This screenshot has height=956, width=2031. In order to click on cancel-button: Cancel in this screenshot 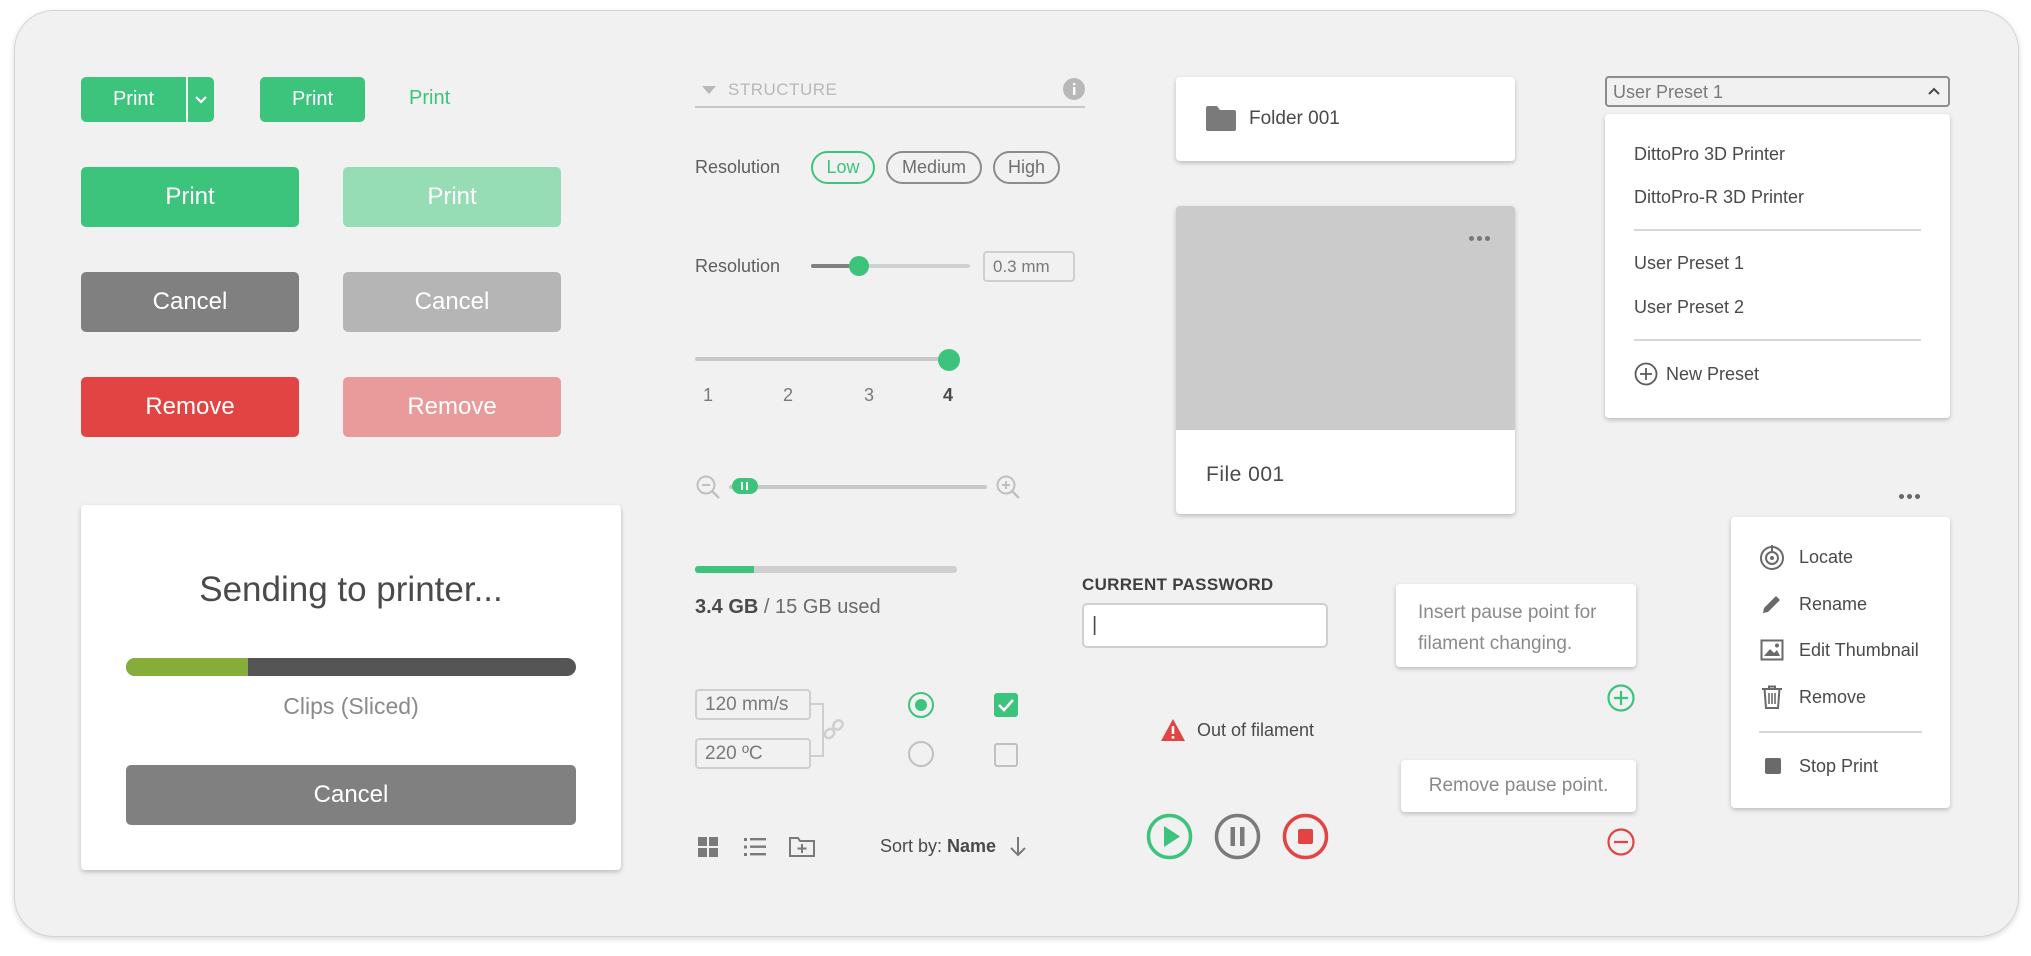, I will do `click(190, 302)`.